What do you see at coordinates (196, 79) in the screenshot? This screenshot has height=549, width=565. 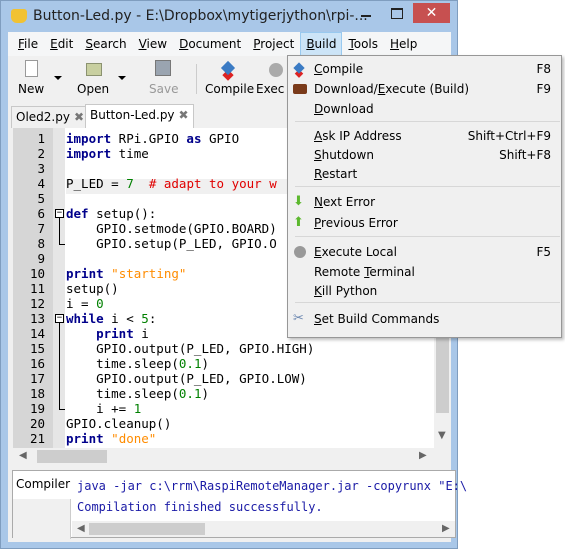 I see `toolbar-separator` at bounding box center [196, 79].